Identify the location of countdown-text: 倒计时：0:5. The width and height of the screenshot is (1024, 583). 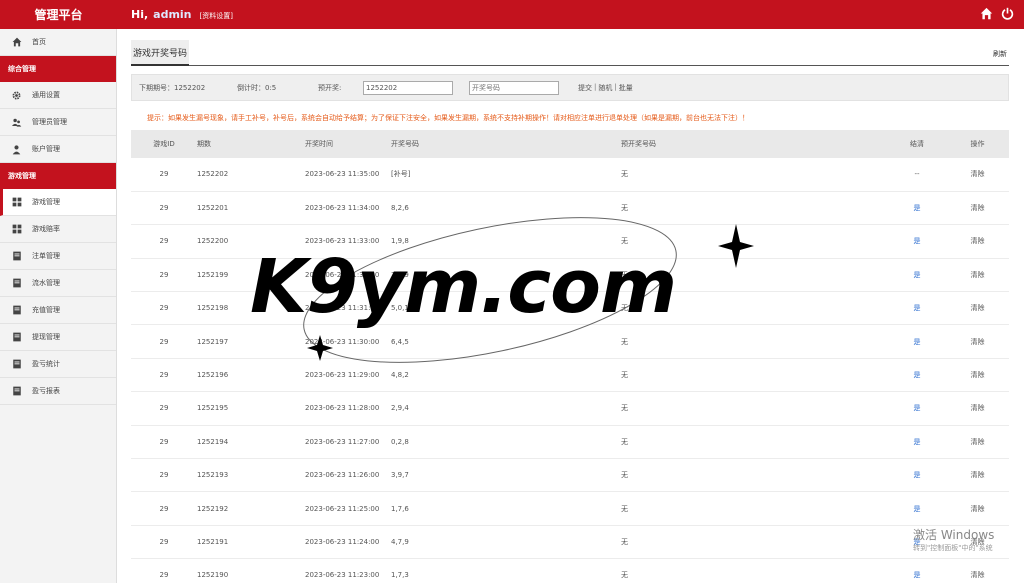
(257, 87).